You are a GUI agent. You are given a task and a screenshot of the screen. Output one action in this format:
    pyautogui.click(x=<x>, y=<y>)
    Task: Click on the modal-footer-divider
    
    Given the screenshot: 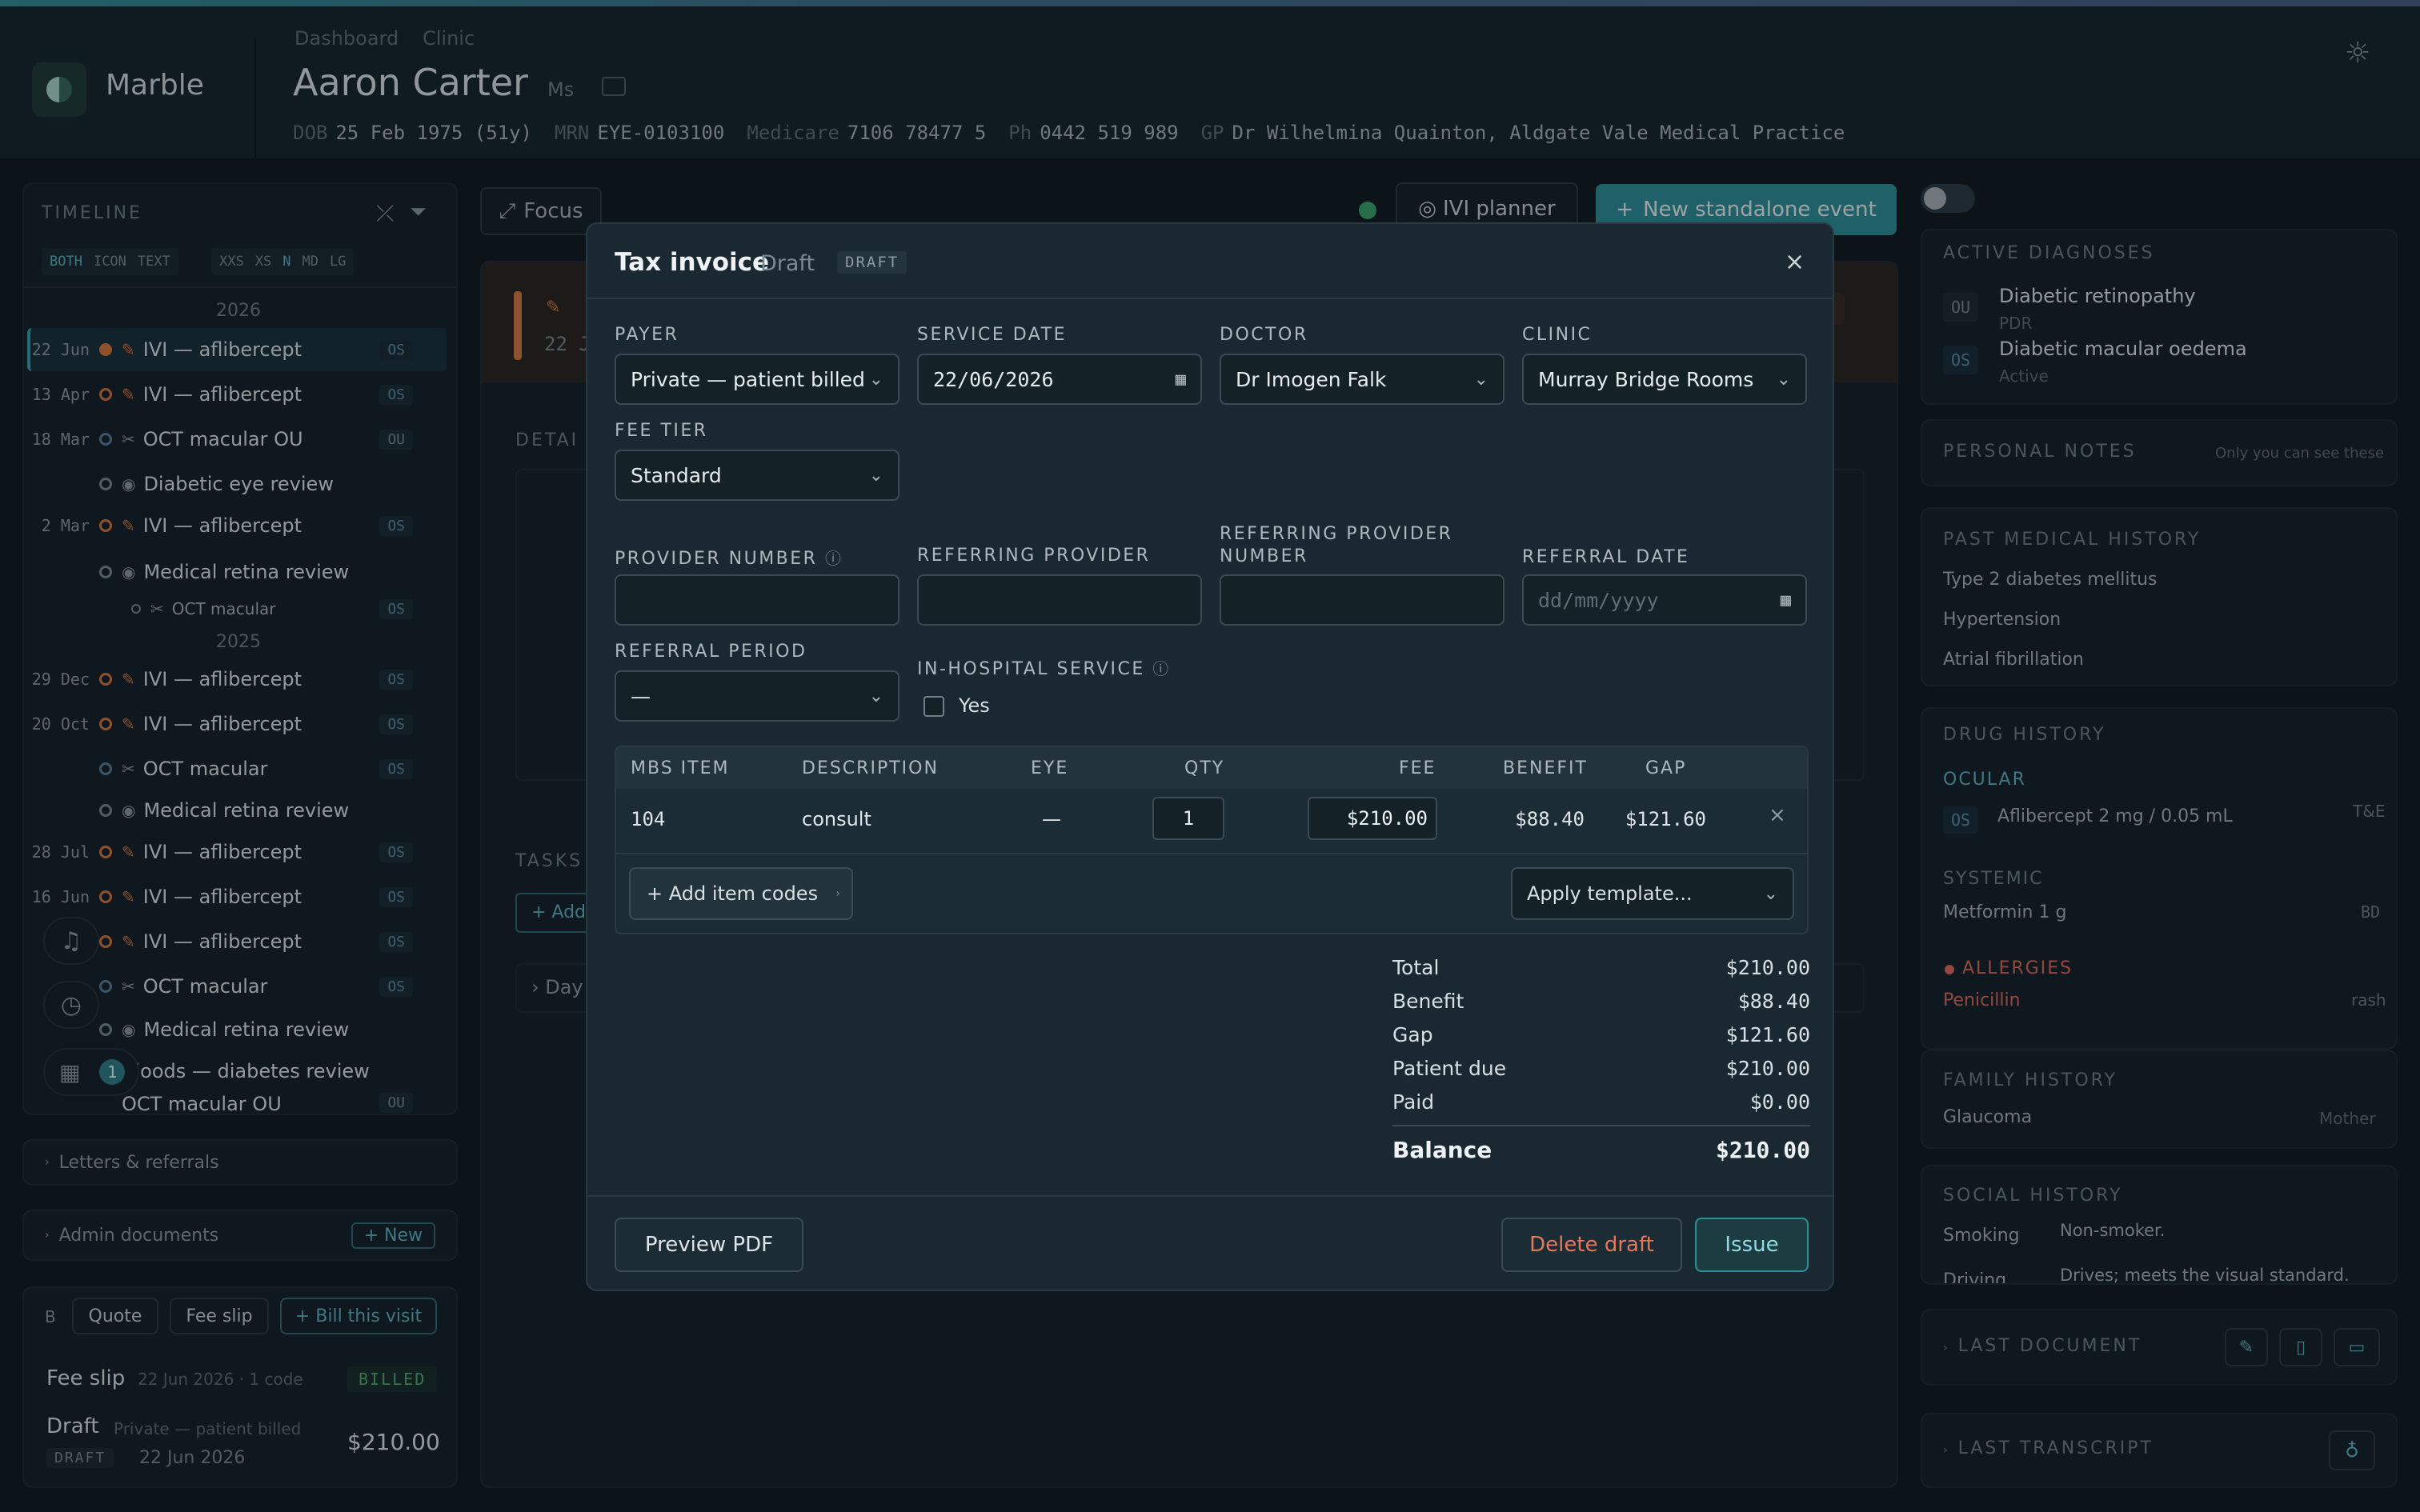 What is the action you would take?
    pyautogui.click(x=1210, y=1196)
    